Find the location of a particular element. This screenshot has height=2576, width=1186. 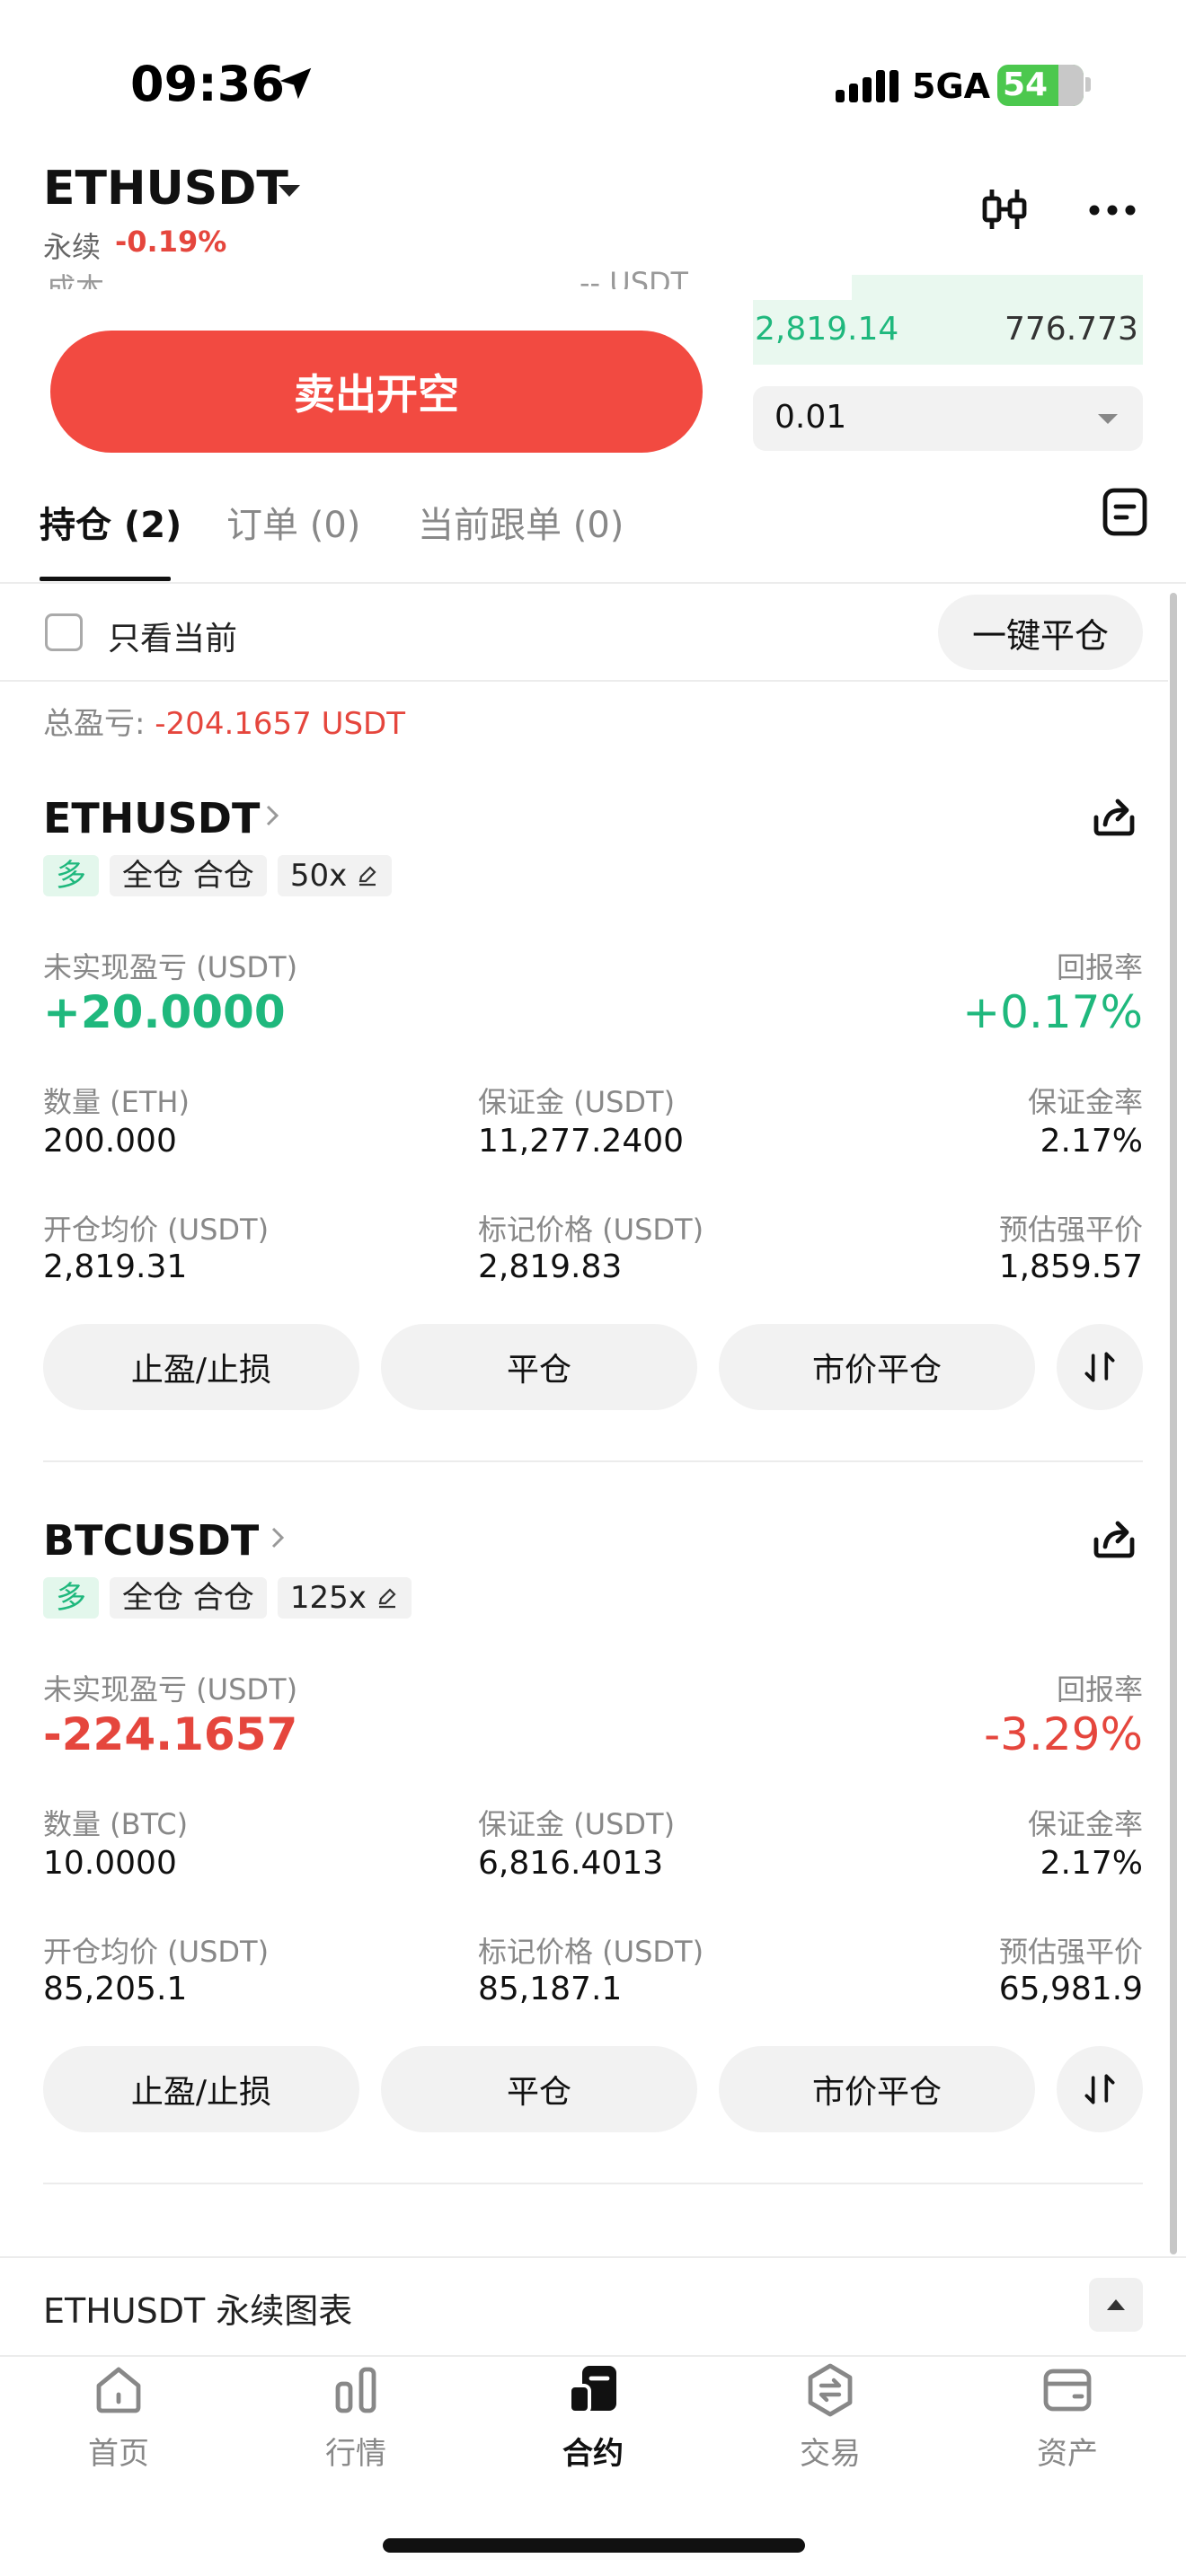

nav-label: 交易 is located at coordinates (830, 2454).